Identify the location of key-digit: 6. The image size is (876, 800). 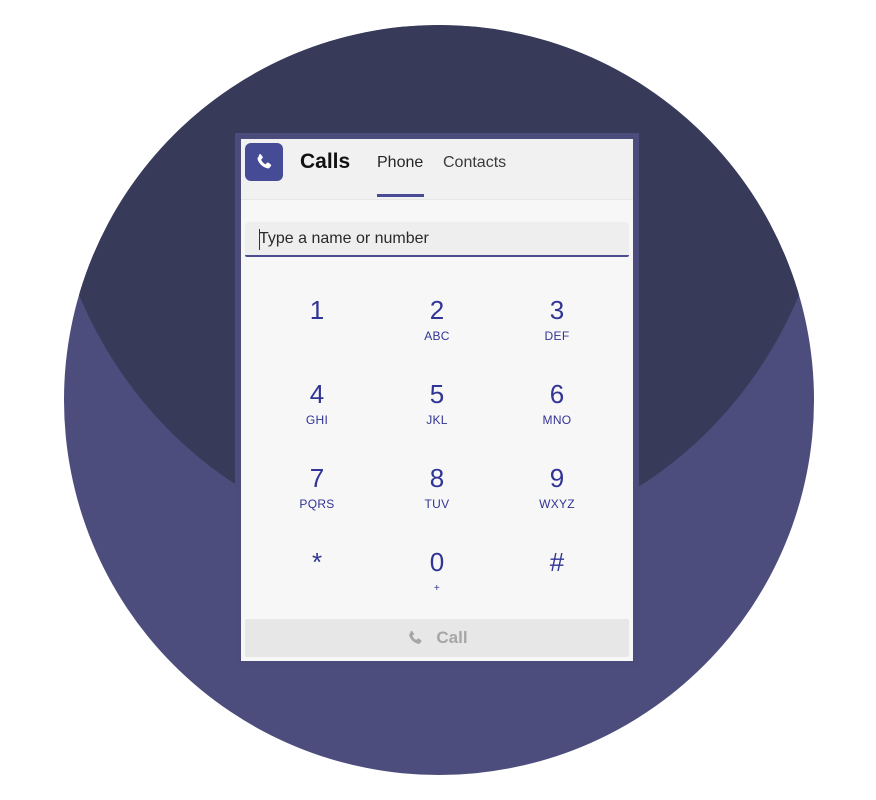
(557, 394).